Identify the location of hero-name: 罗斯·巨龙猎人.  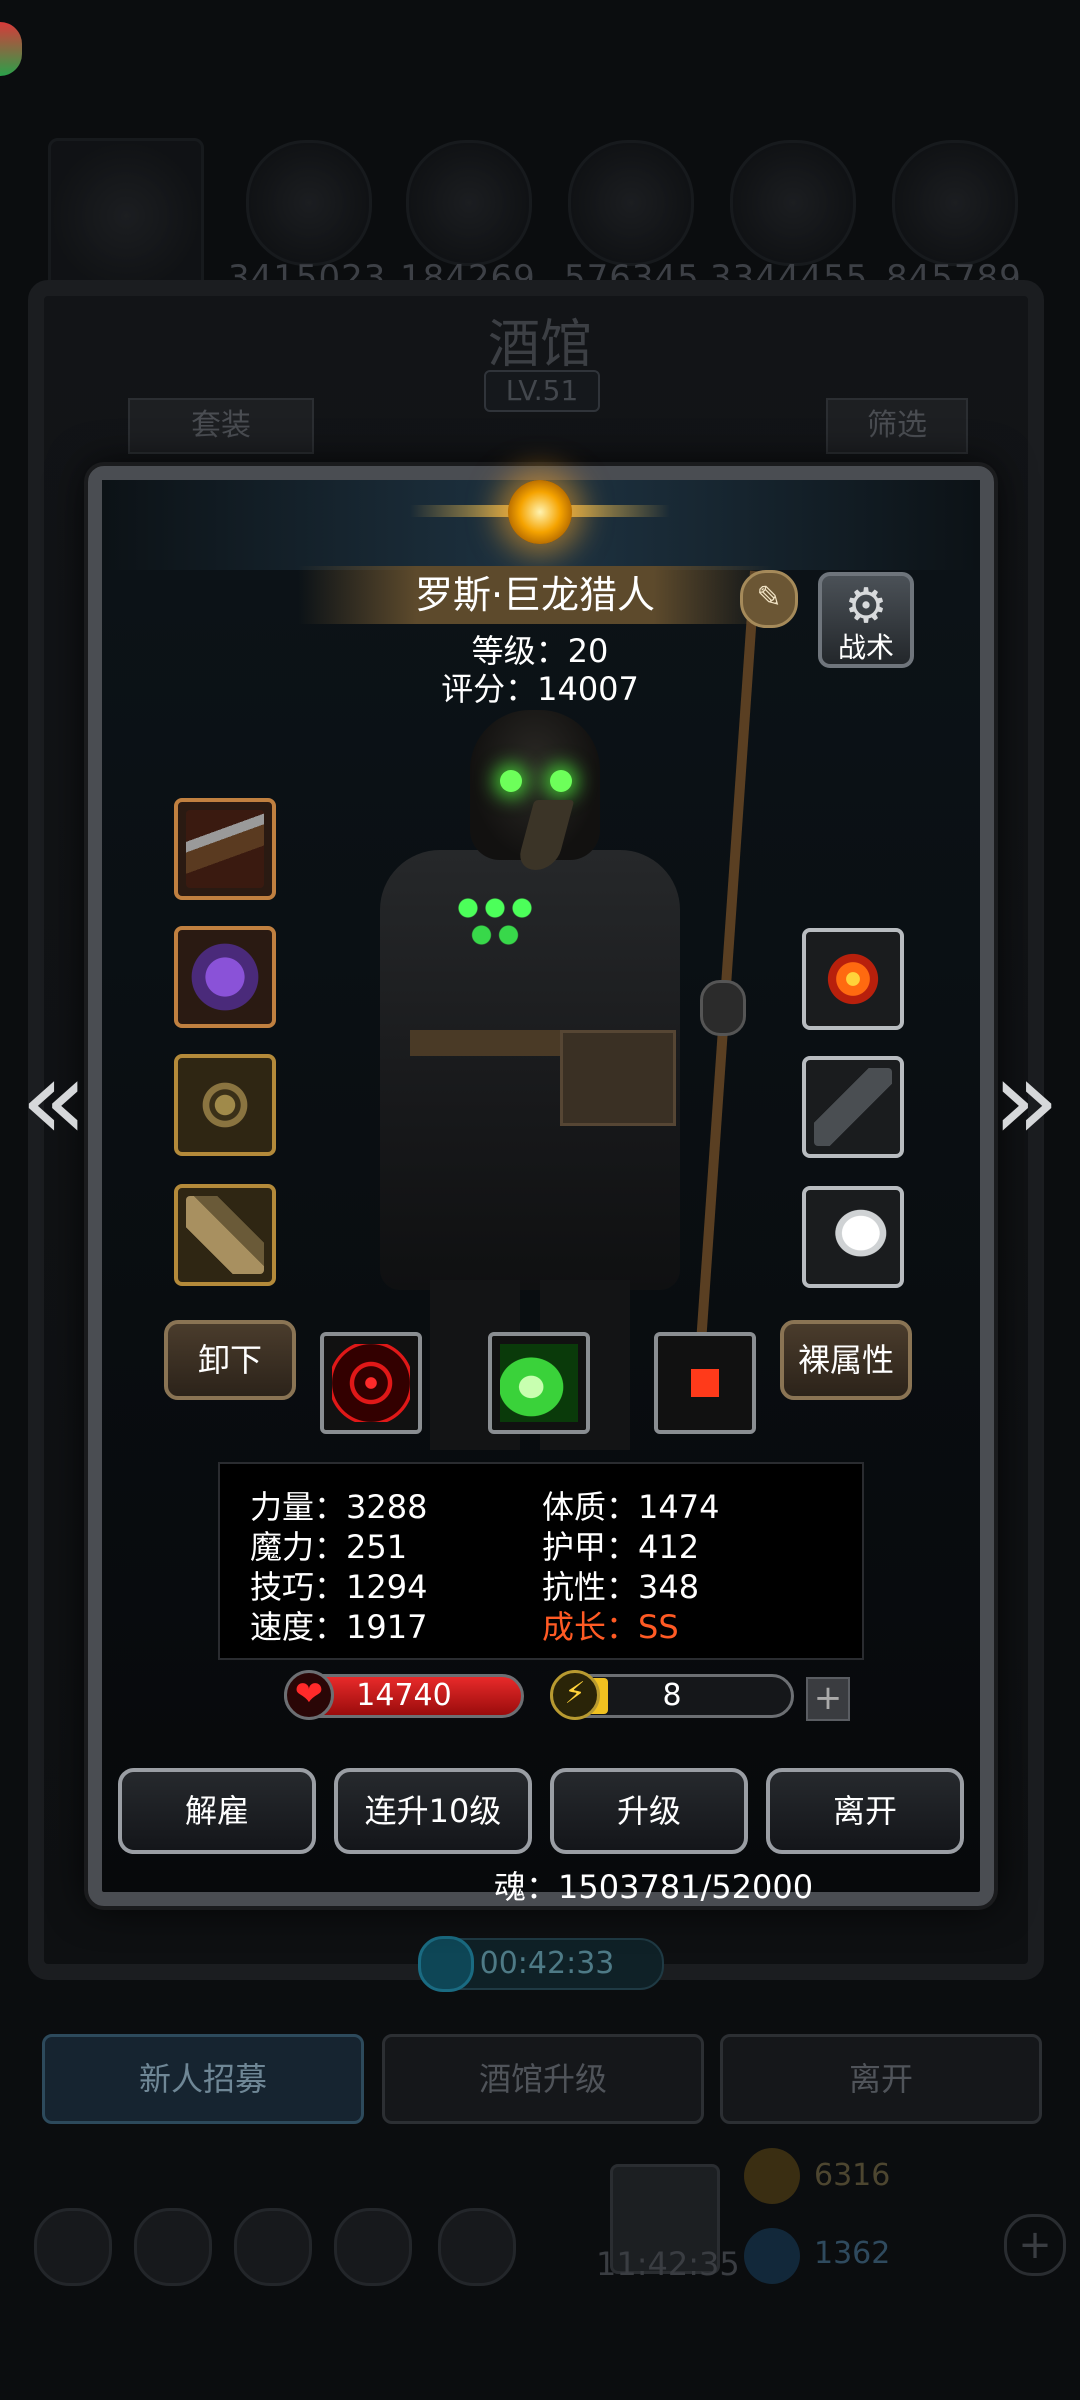
(535, 595).